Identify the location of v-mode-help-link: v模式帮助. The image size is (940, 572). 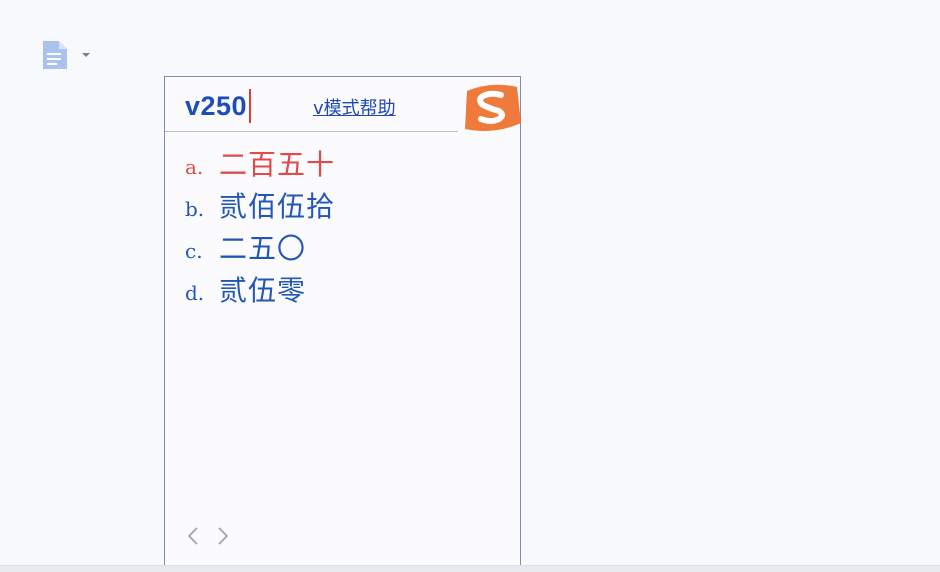
(354, 107).